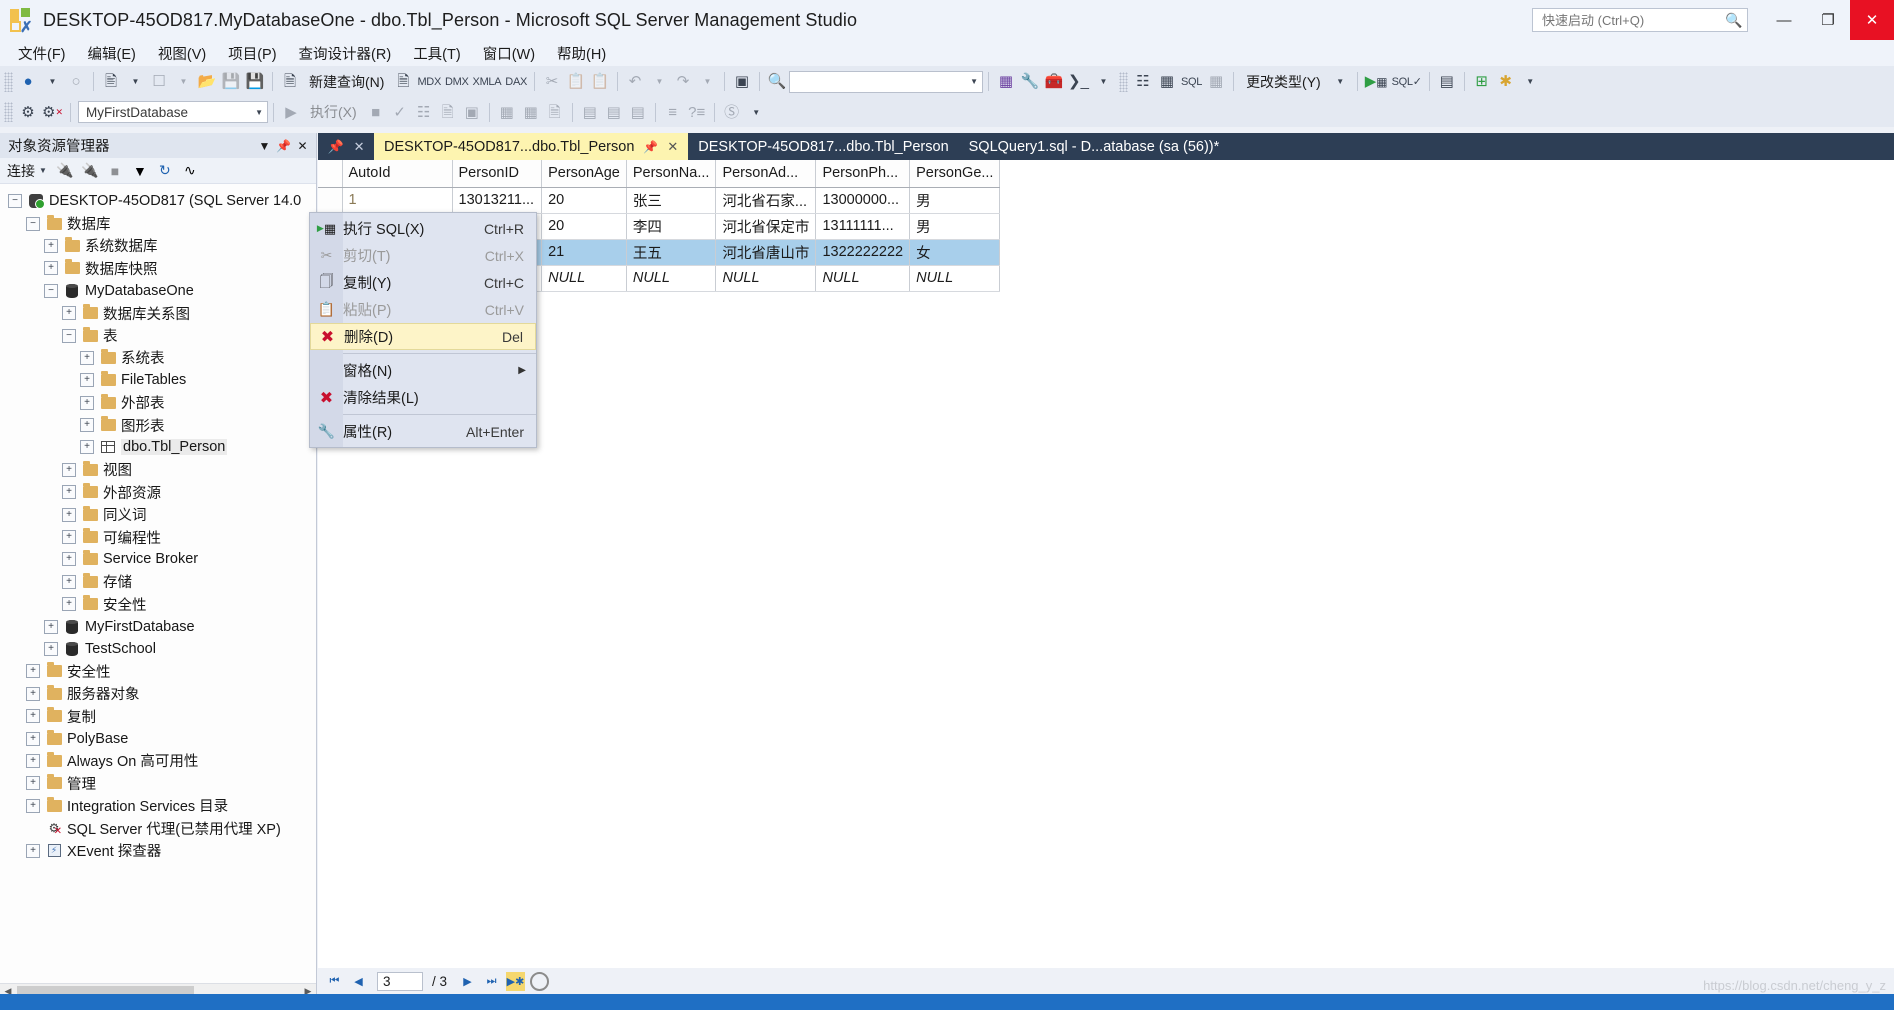  What do you see at coordinates (671, 200) in the screenshot?
I see `grid-cell: 张三` at bounding box center [671, 200].